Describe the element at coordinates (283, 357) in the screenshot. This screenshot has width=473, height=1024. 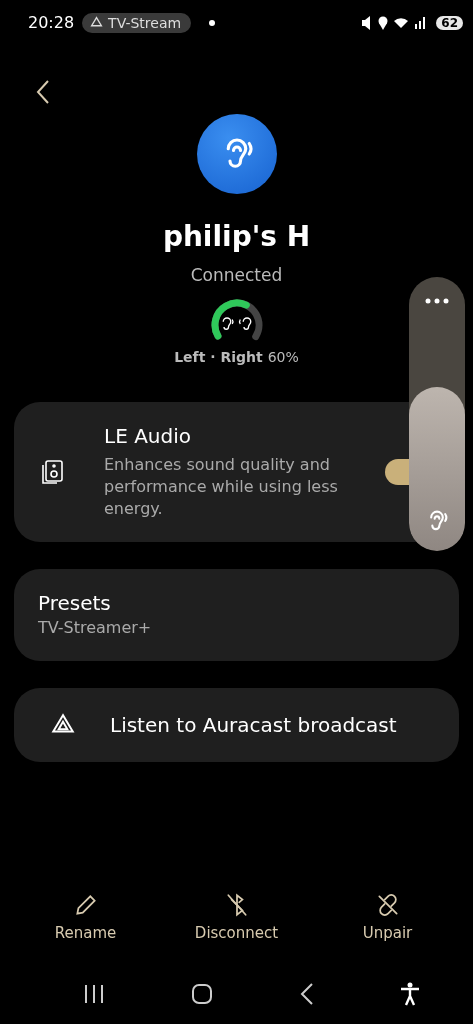
I see `battery-reading: 60%` at that location.